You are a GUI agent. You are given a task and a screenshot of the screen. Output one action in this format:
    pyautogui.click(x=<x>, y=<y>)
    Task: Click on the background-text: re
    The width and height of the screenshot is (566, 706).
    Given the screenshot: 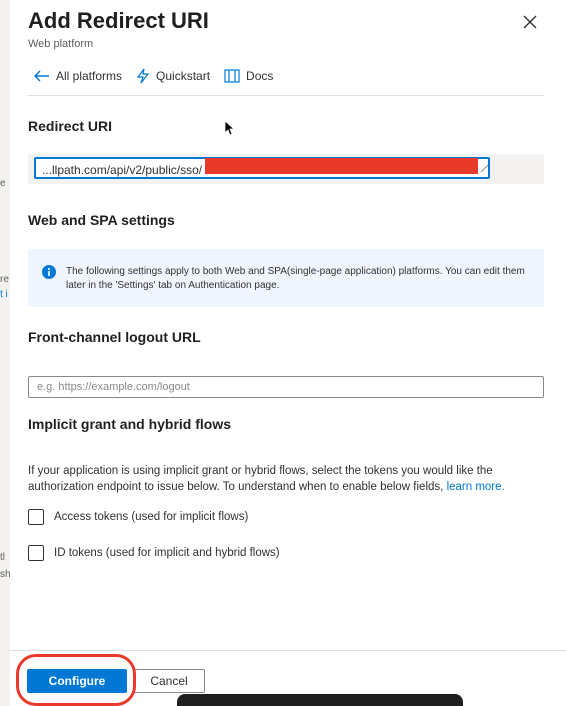 What is the action you would take?
    pyautogui.click(x=4, y=279)
    